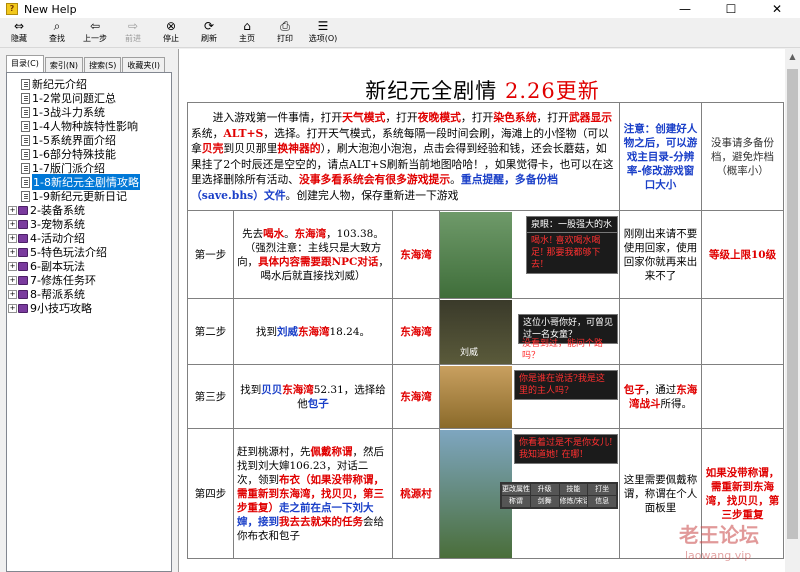 The image size is (800, 572). What do you see at coordinates (372, 195) in the screenshot?
I see `intro-fragment: 。创建完人物，保存重新进一下游戏` at bounding box center [372, 195].